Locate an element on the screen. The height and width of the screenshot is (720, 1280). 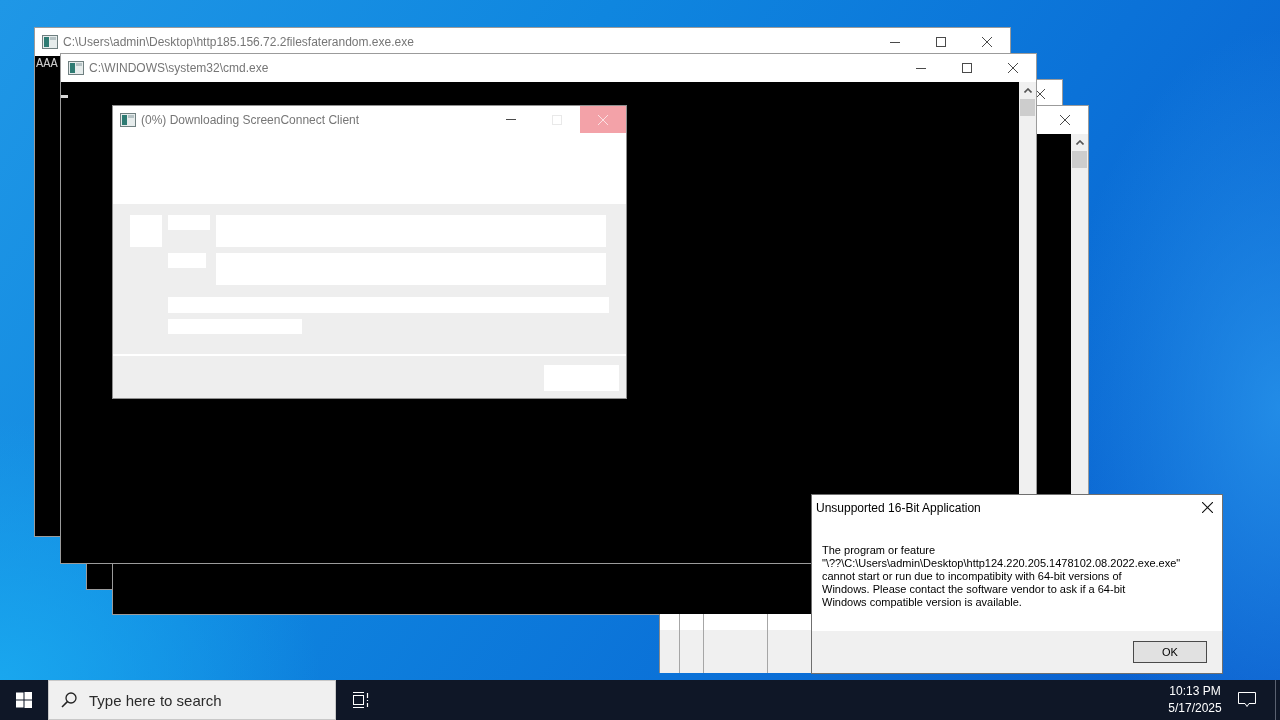
windows-logo-icon is located at coordinates (24, 700).